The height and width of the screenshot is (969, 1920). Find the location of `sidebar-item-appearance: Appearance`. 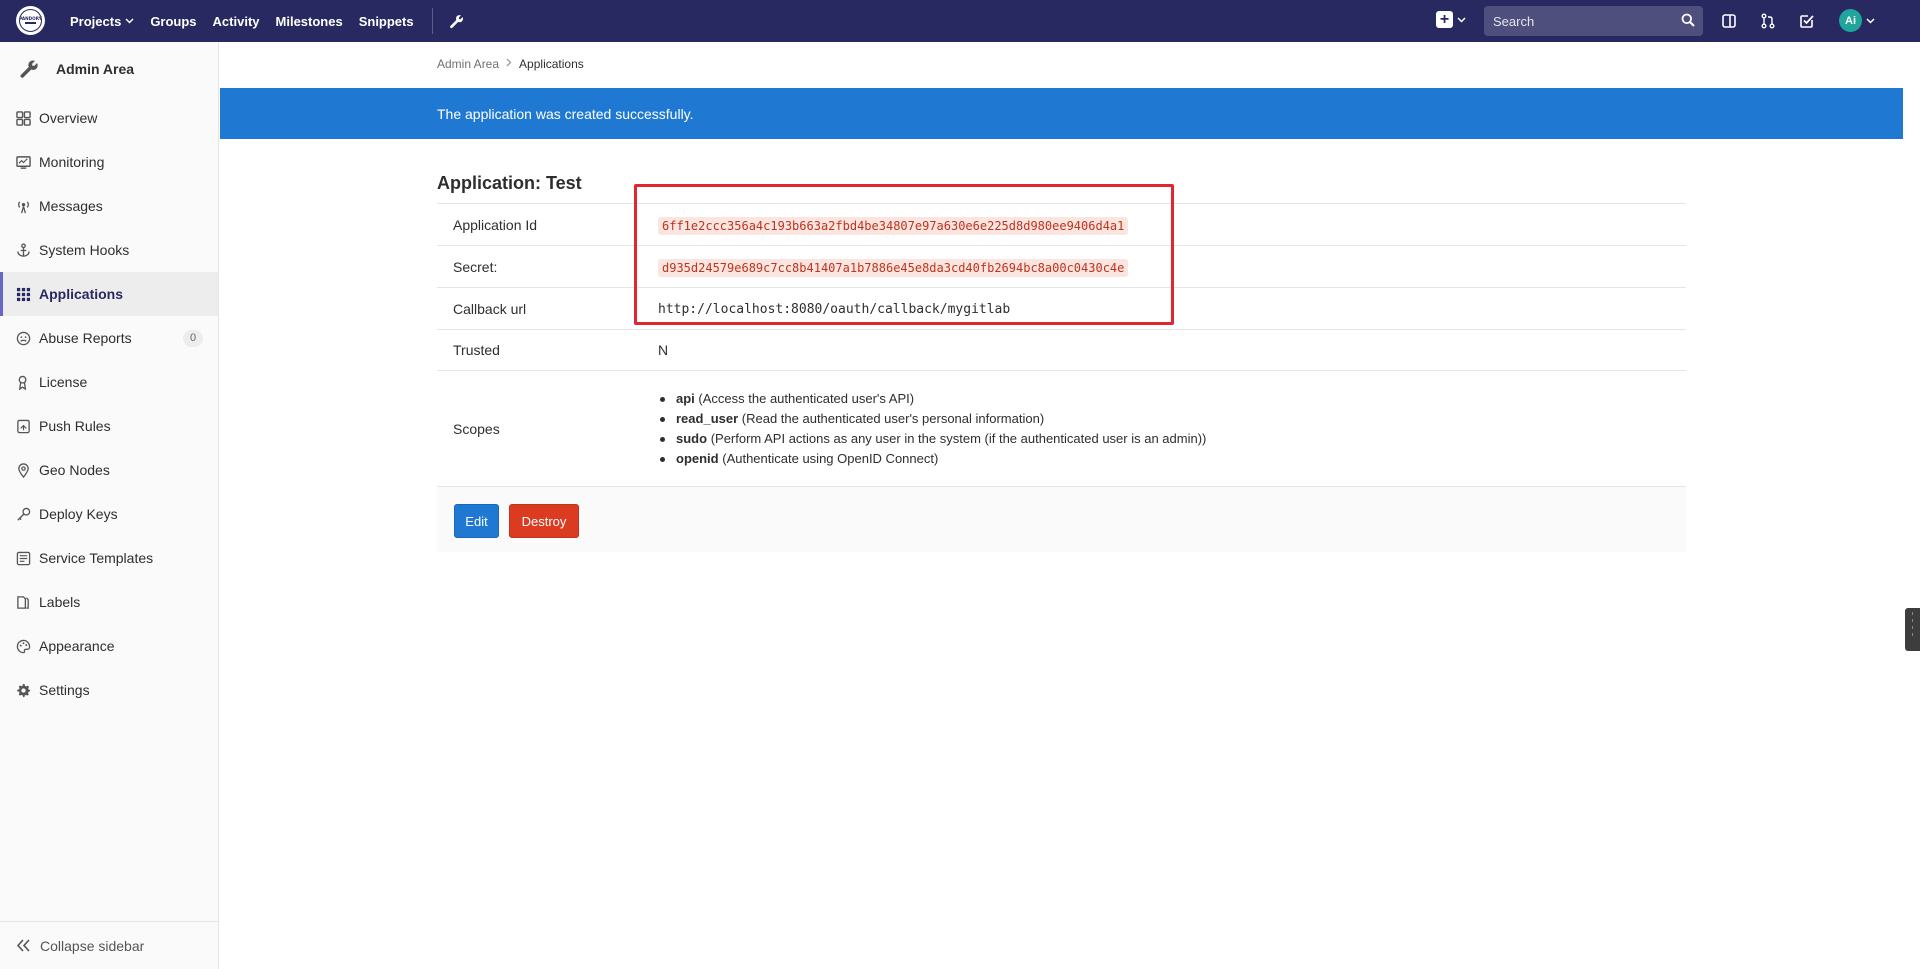

sidebar-item-appearance: Appearance is located at coordinates (109, 646).